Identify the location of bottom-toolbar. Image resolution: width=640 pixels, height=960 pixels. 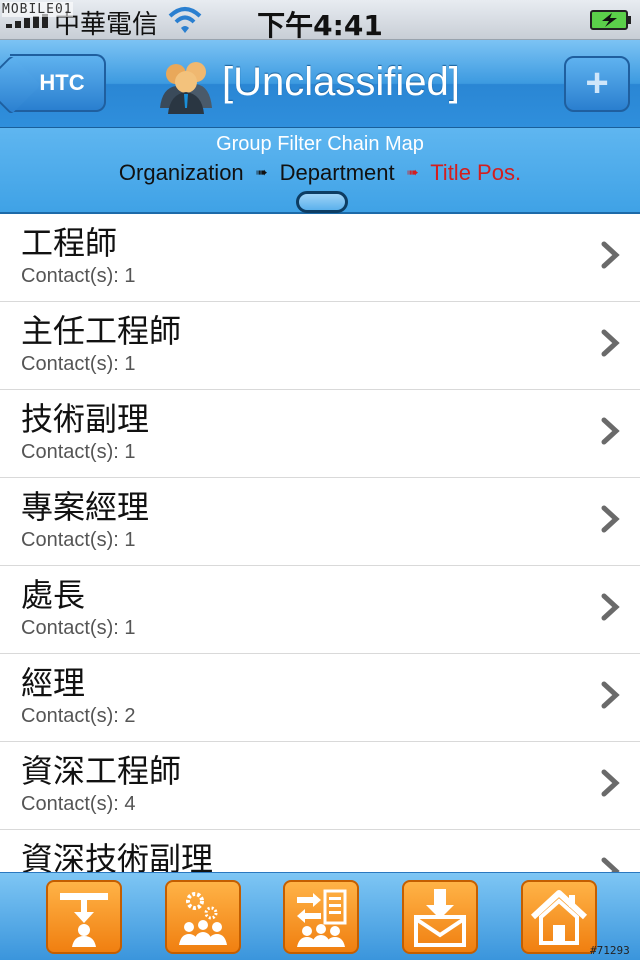
(320, 916).